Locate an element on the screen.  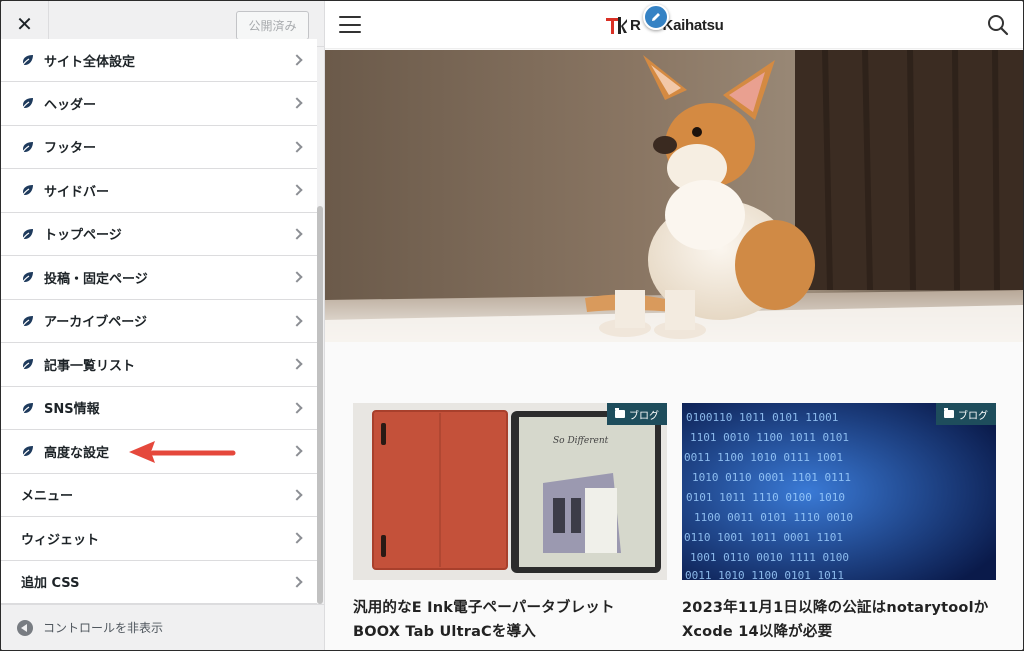
red-arrow-annotation is located at coordinates (182, 452).